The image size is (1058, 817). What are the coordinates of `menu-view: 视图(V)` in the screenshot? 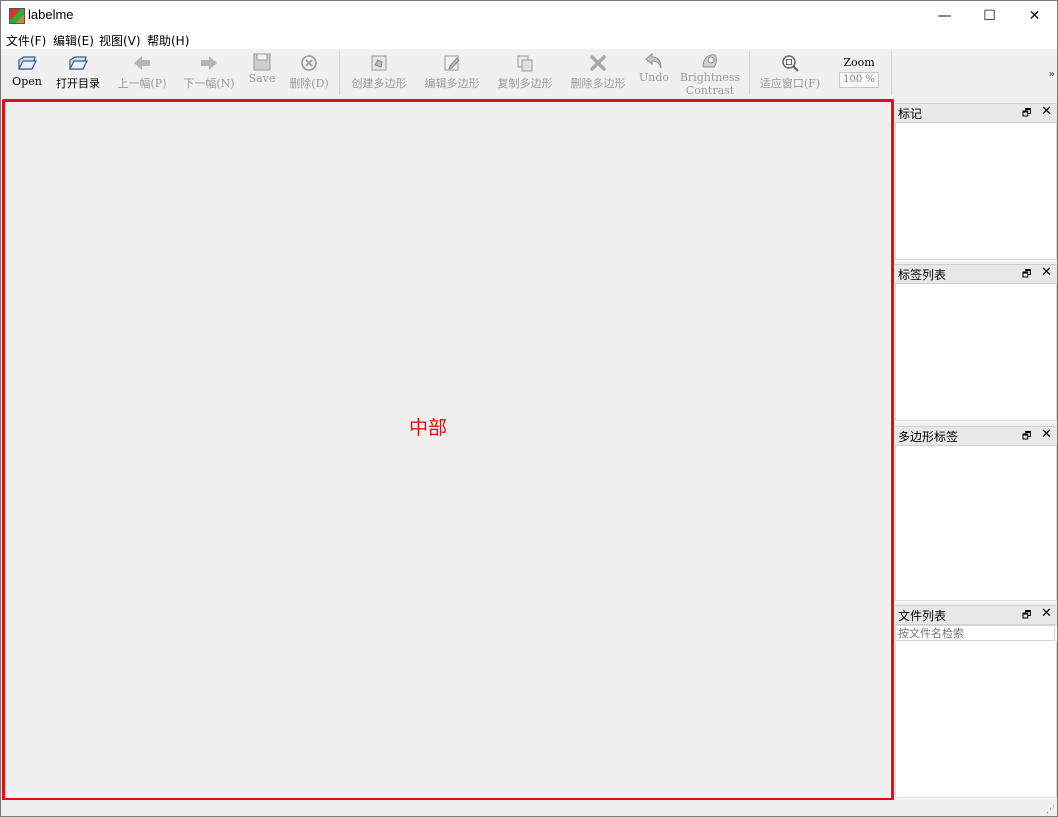 It's located at (120, 40).